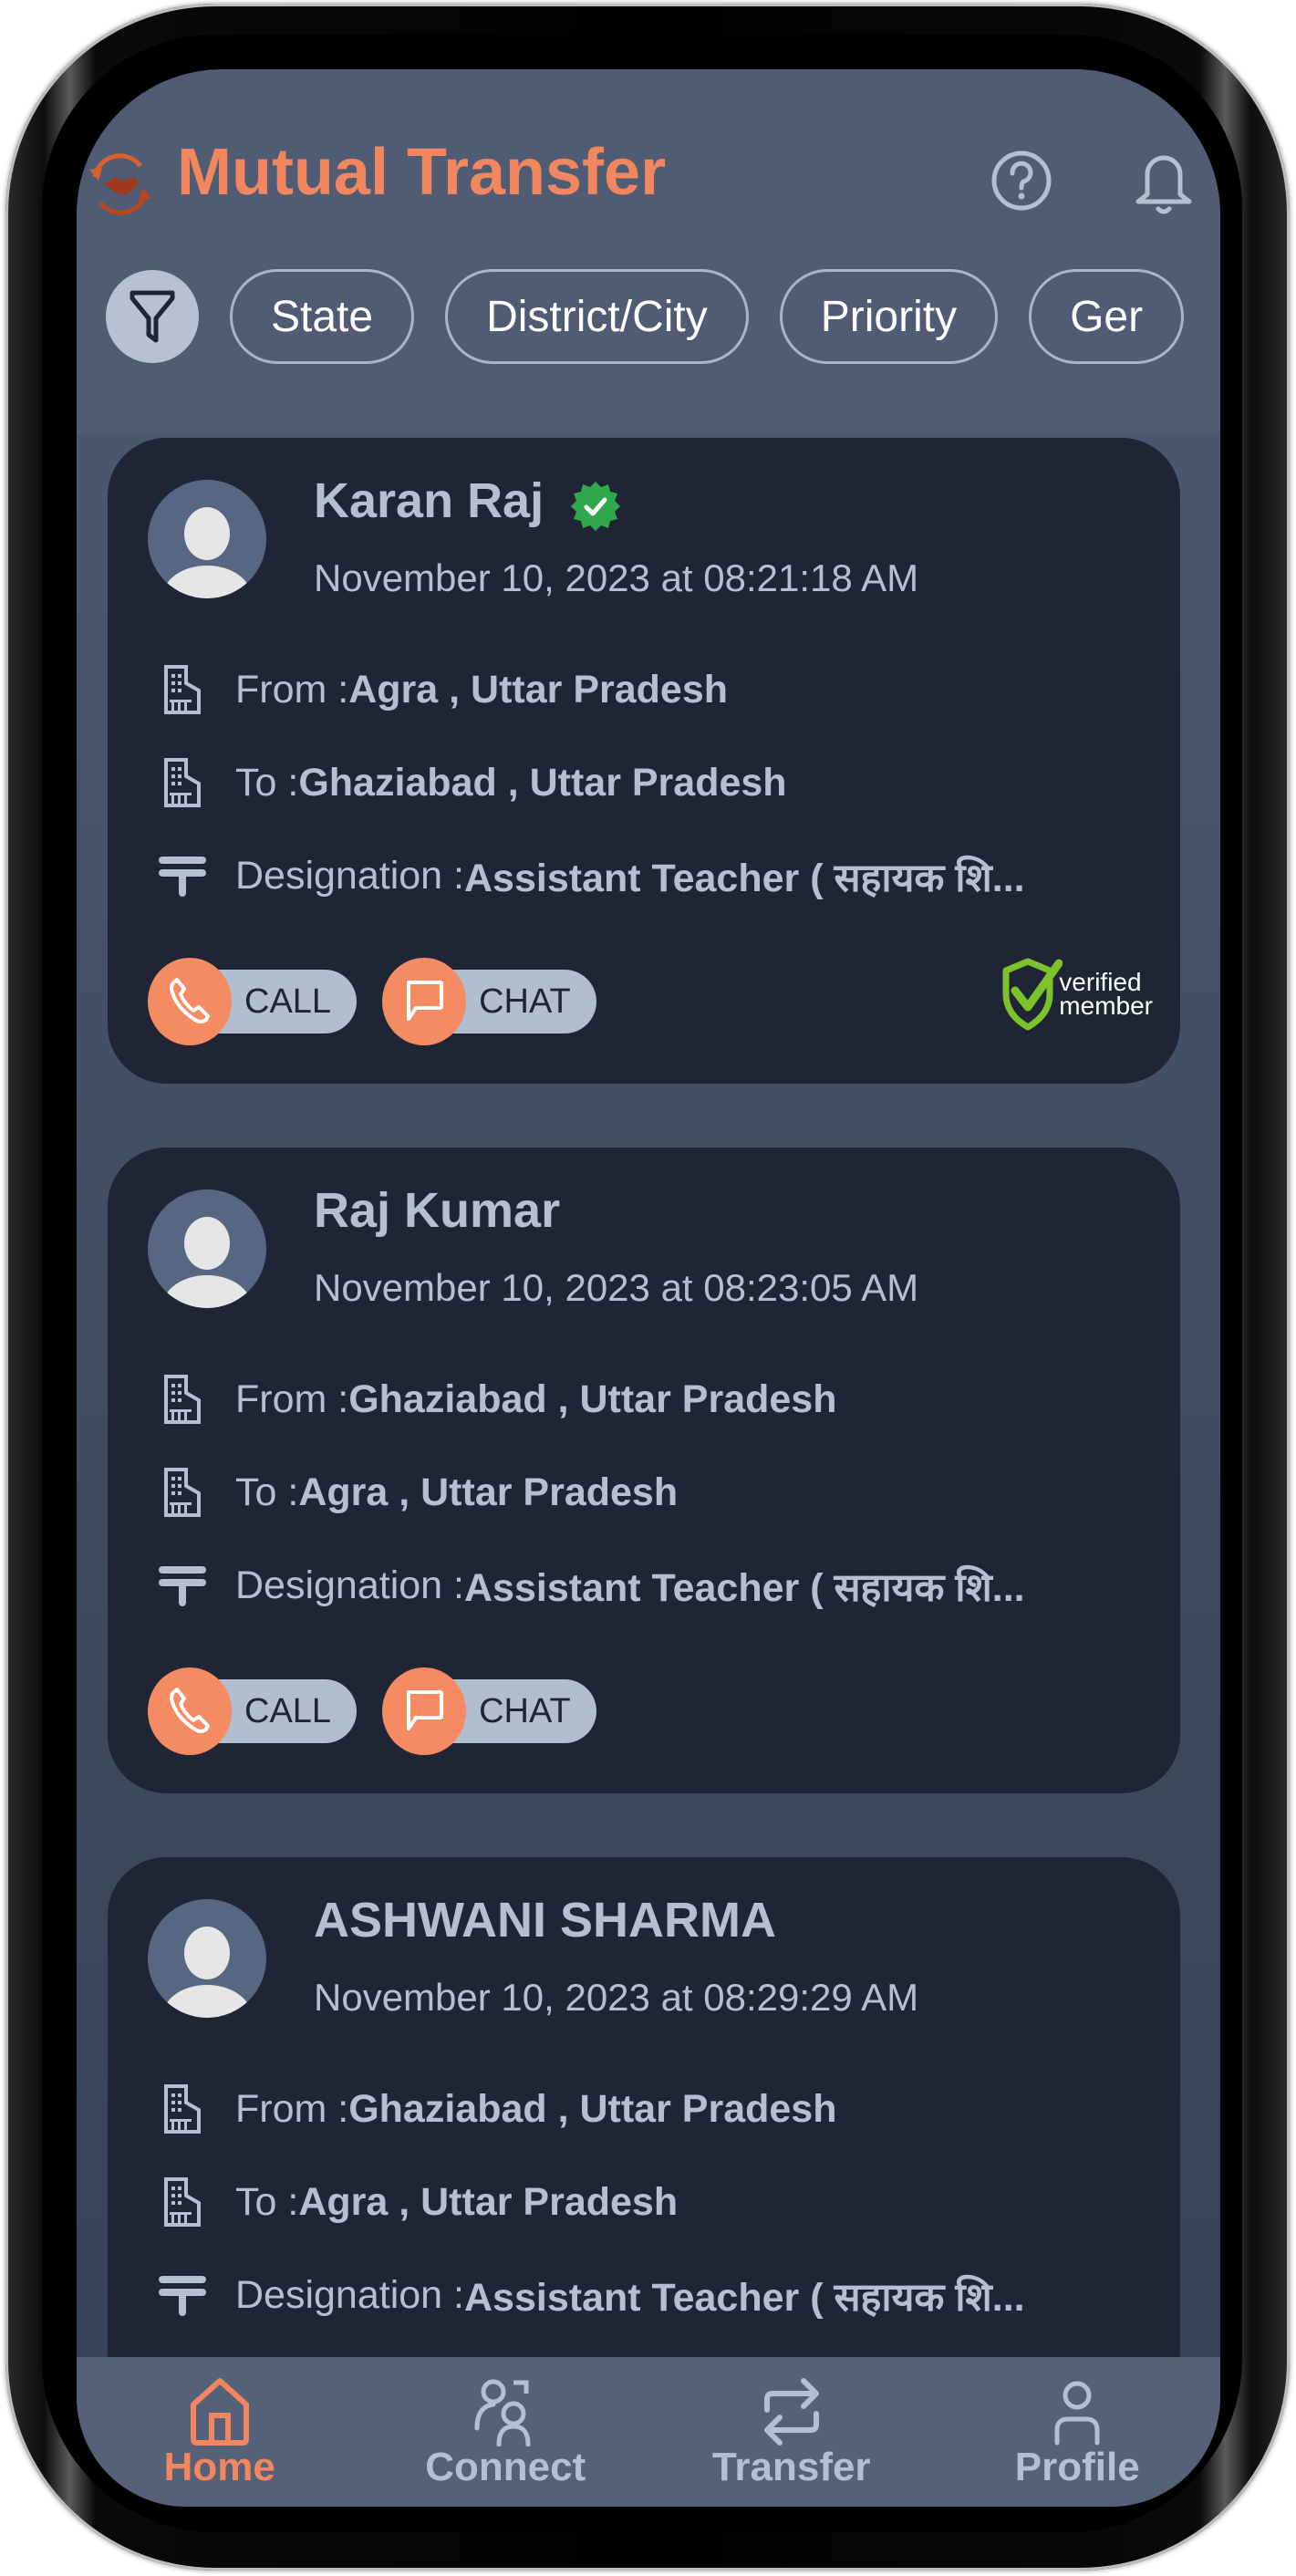  I want to click on help-circle-icon, so click(1021, 181).